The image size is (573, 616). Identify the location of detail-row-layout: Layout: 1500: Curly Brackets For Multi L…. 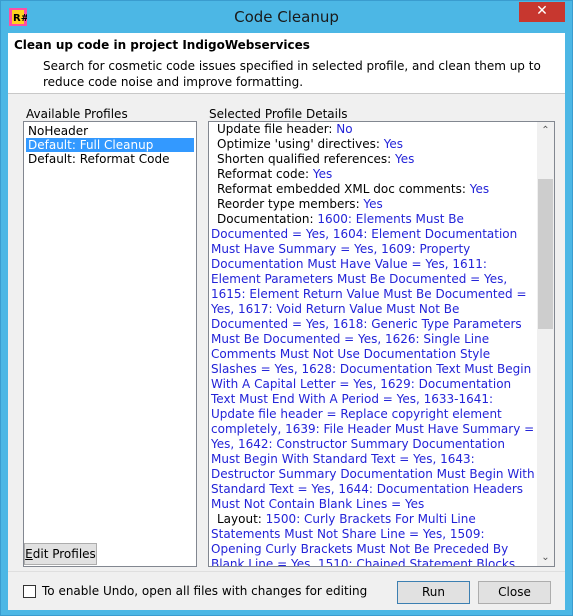
(374, 539).